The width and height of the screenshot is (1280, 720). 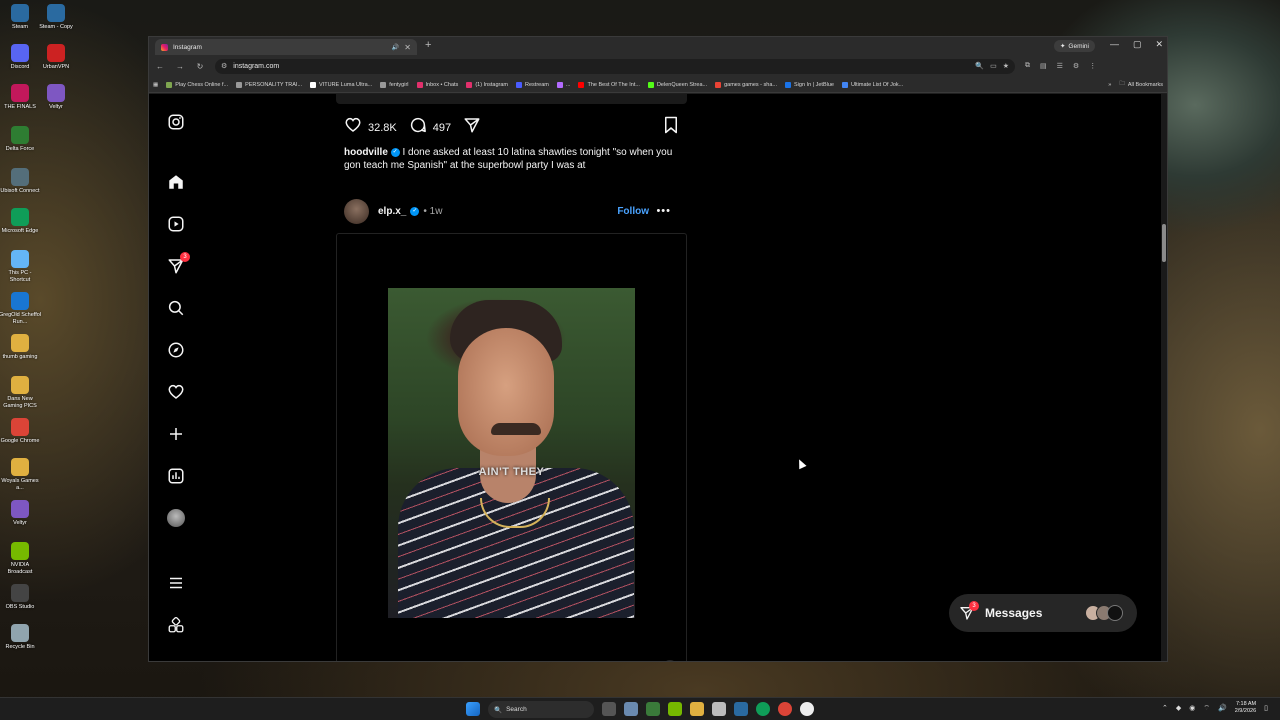 I want to click on tab-instagram: Instagram 🔊 ✕, so click(x=286, y=47).